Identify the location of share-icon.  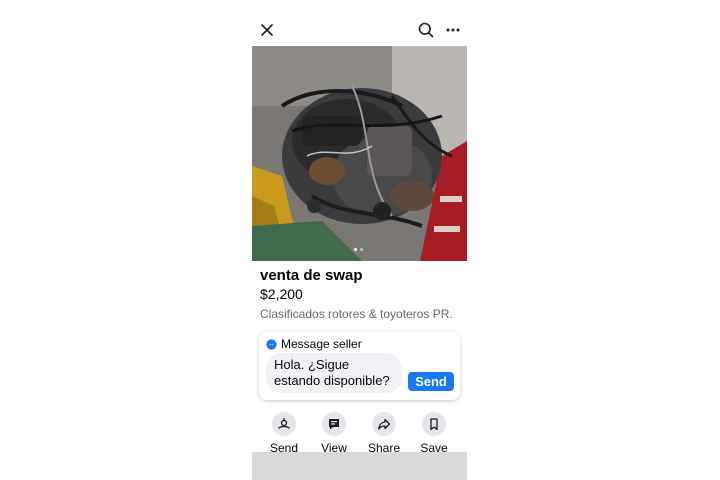
(384, 424).